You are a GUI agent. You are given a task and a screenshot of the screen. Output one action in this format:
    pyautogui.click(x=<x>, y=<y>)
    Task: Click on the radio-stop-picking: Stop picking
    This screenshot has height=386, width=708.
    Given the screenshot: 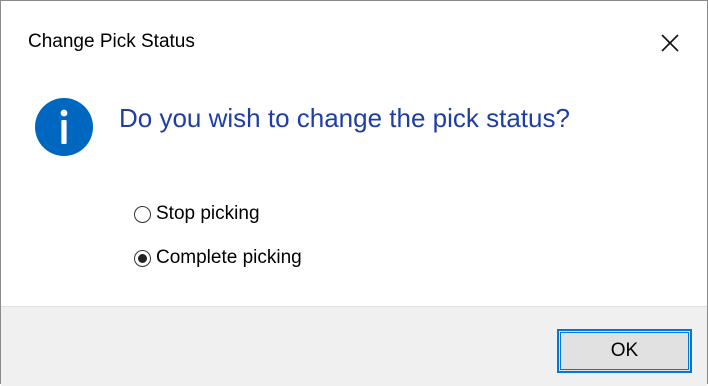 What is the action you would take?
    pyautogui.click(x=197, y=214)
    